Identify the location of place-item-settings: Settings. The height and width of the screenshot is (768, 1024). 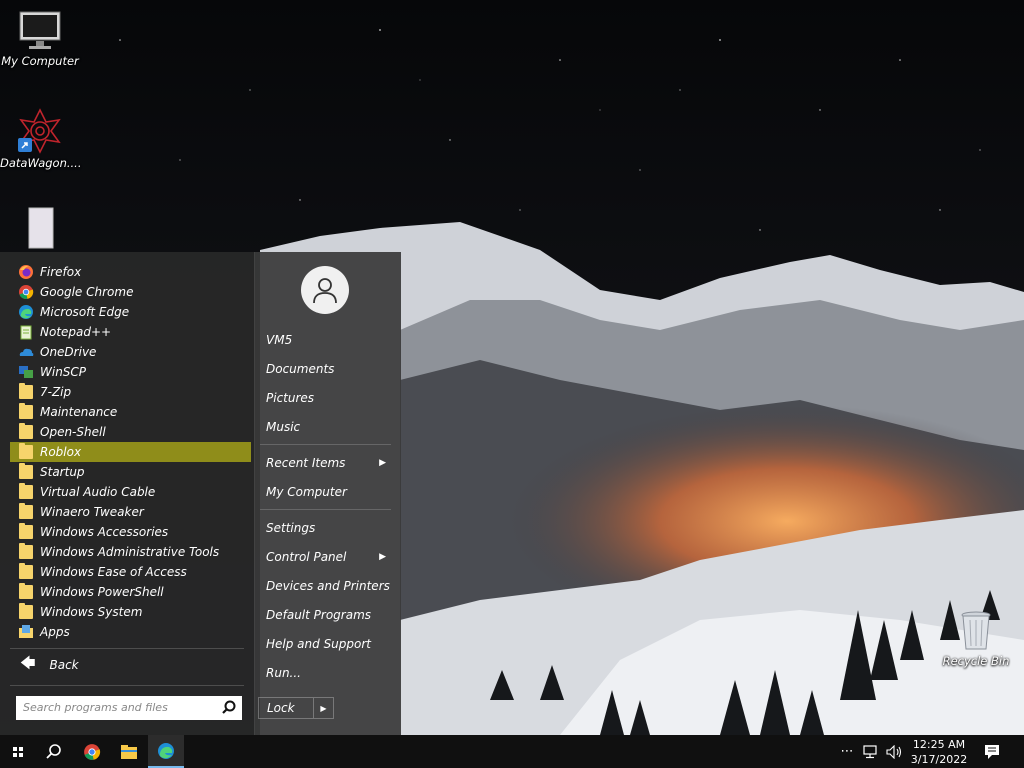
(331, 528).